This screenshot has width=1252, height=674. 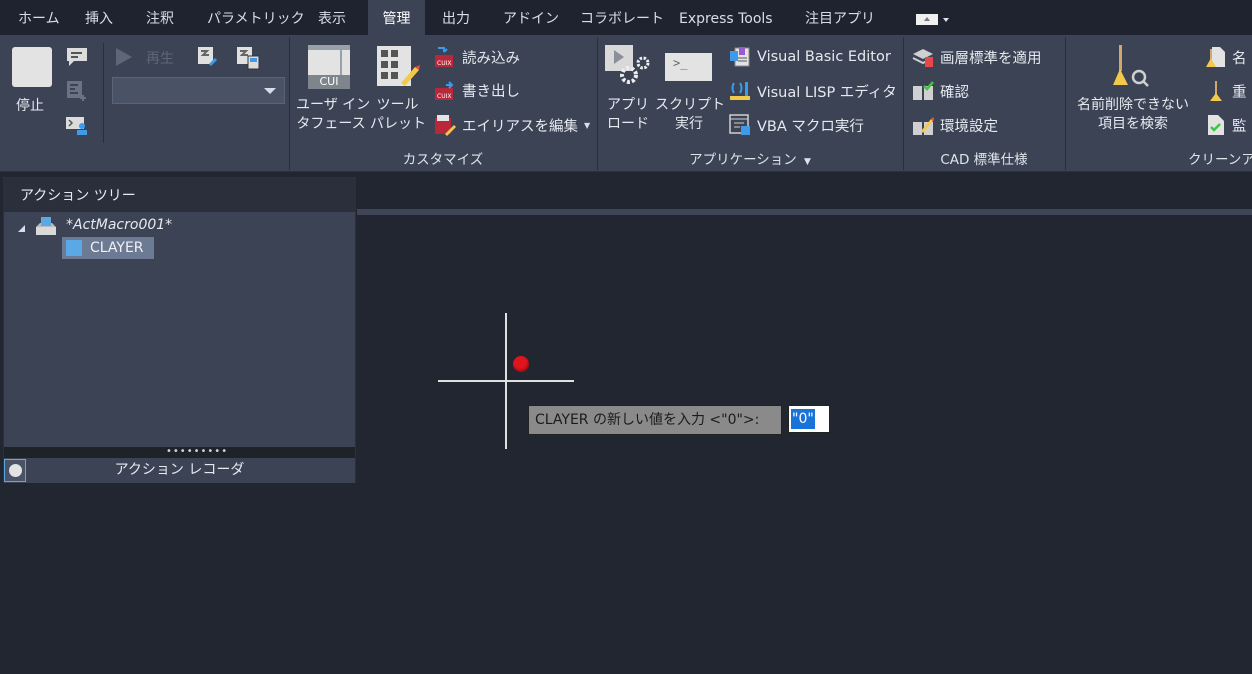 I want to click on macro-icon, so click(x=46, y=227).